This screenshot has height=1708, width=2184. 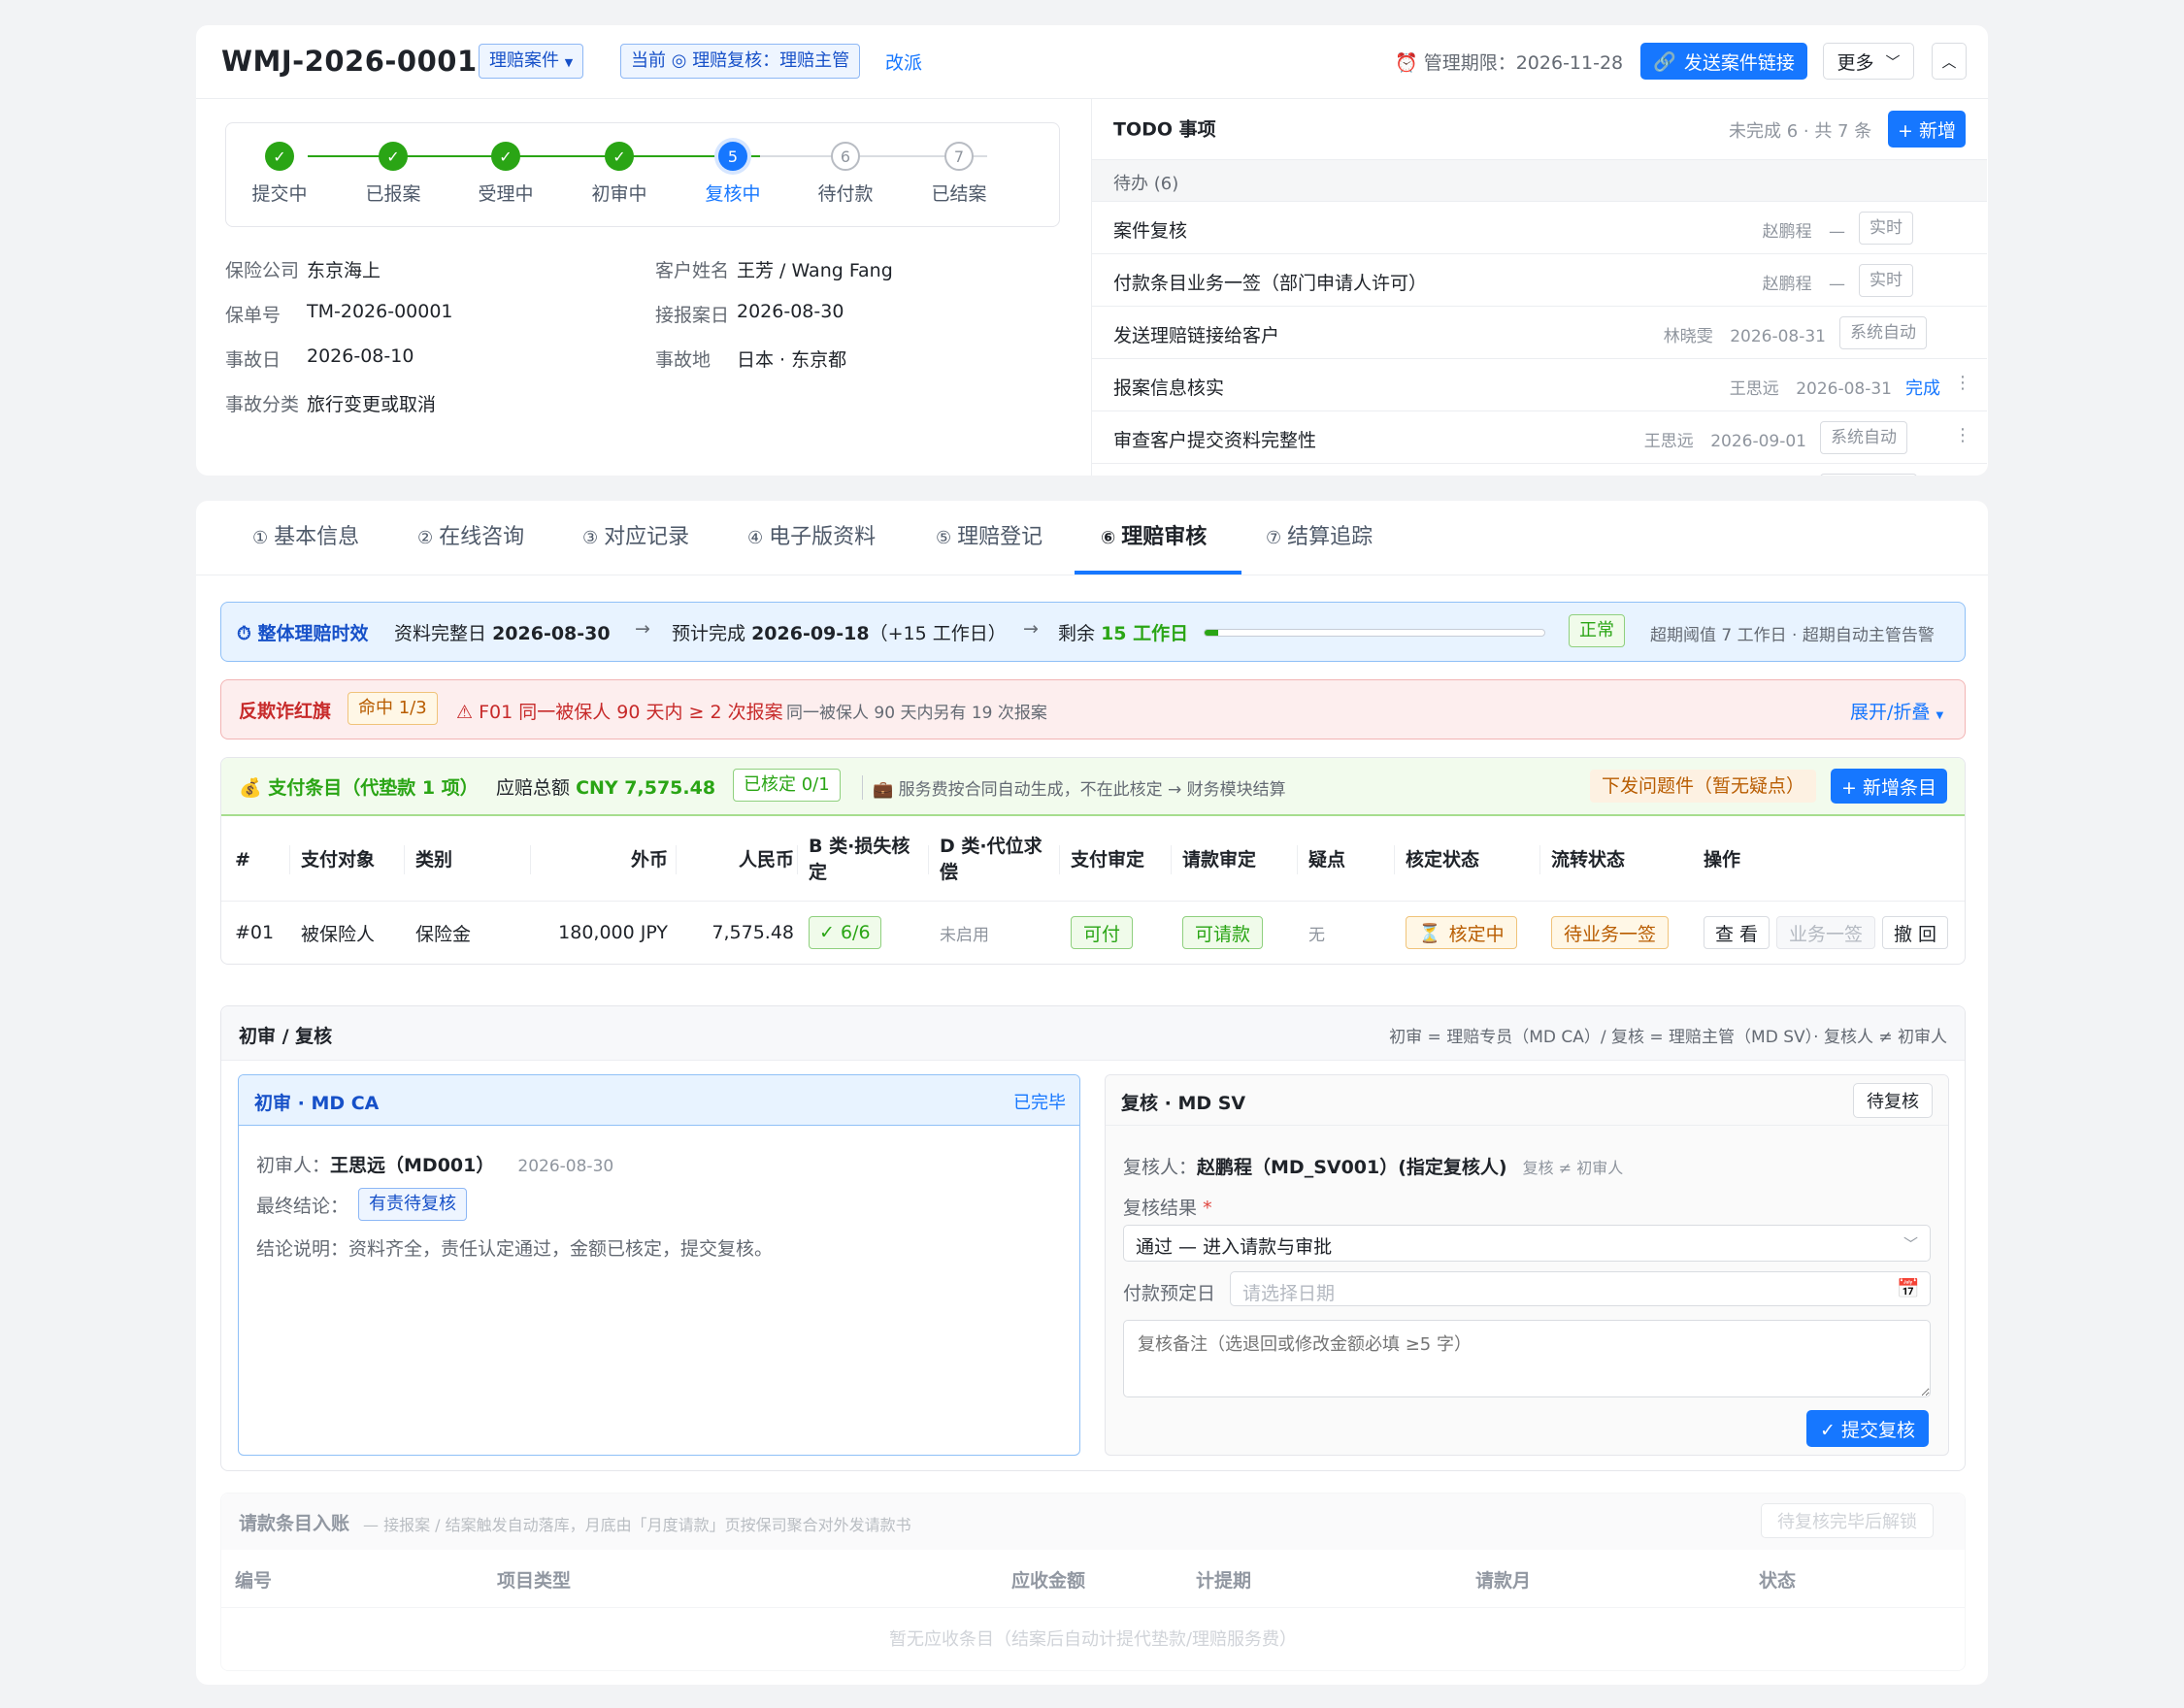 I want to click on step-7-indicator: 7, so click(x=959, y=156).